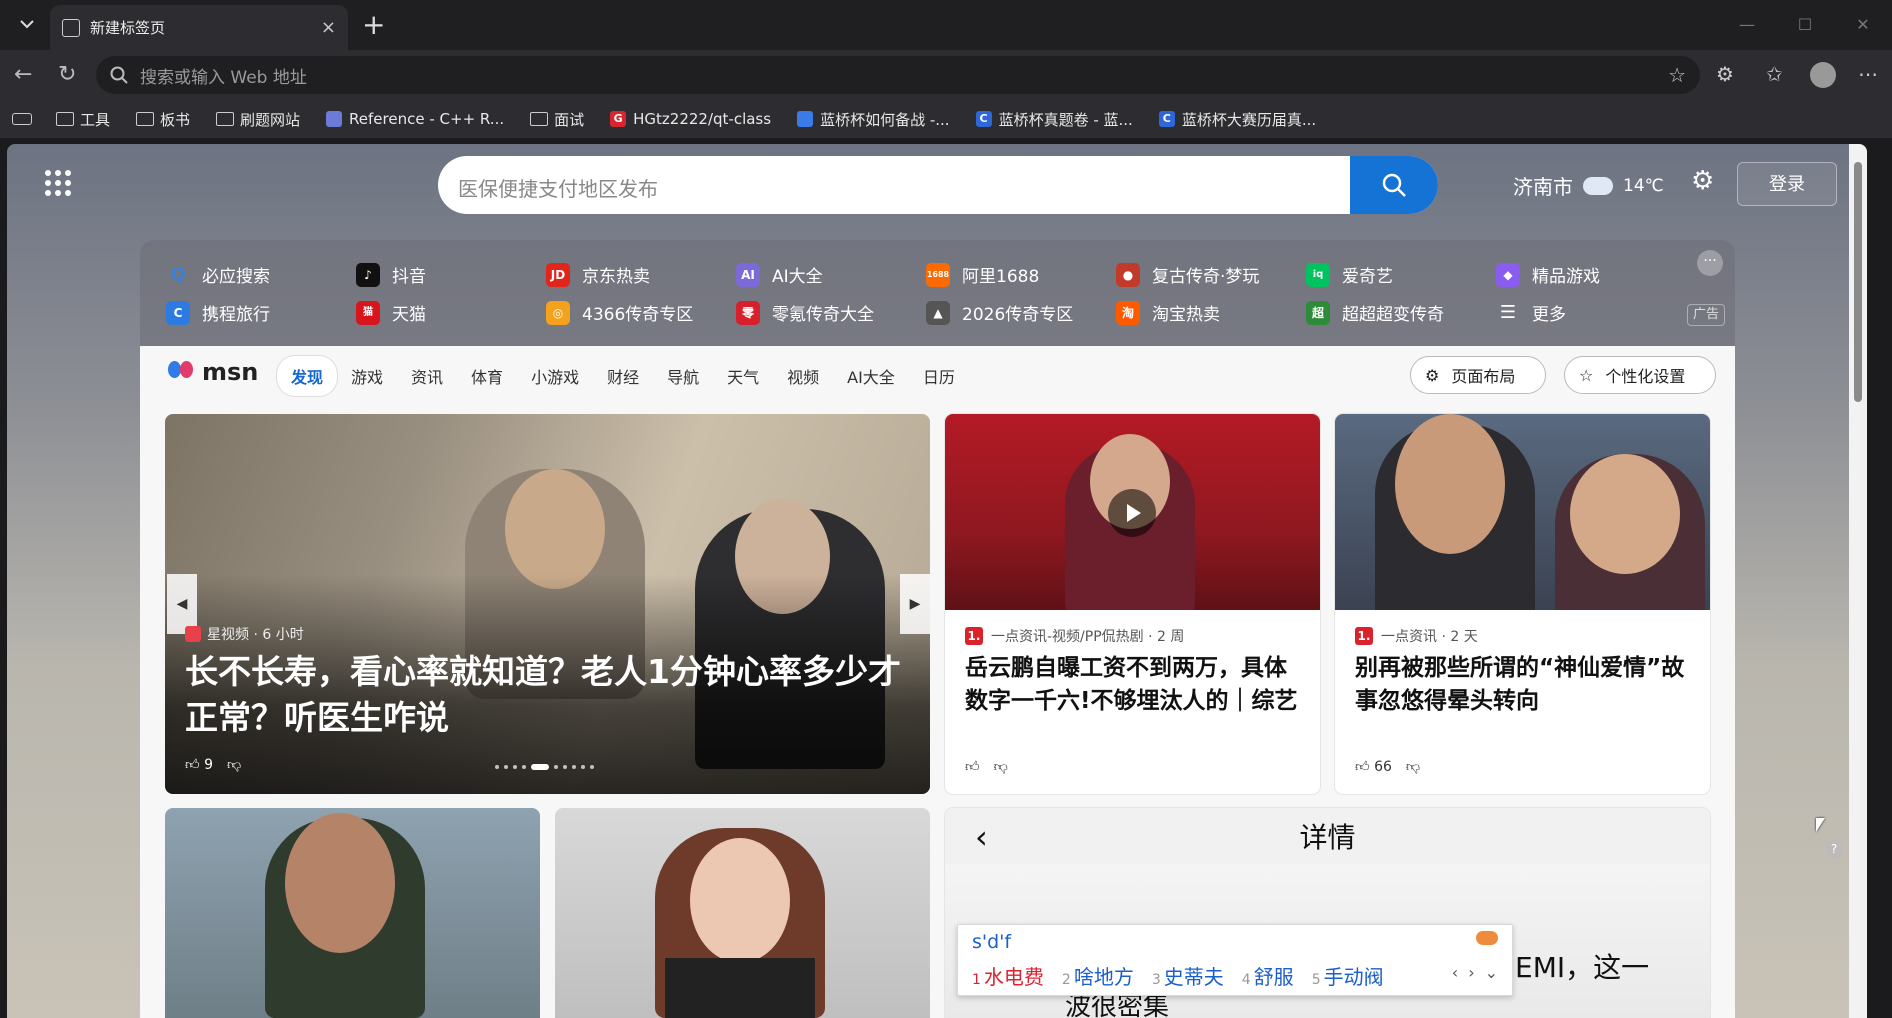 Image resolution: width=1892 pixels, height=1018 pixels. Describe the element at coordinates (427, 376) in the screenshot. I see `tab-news: 资讯` at that location.